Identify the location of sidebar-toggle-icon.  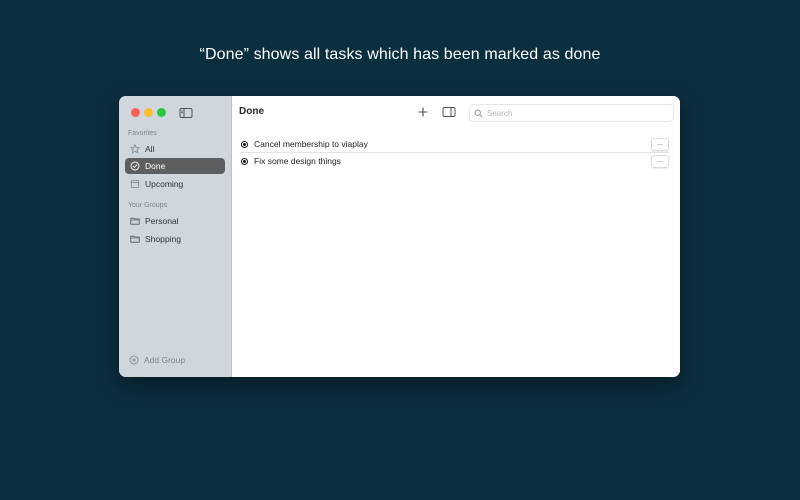
(186, 112).